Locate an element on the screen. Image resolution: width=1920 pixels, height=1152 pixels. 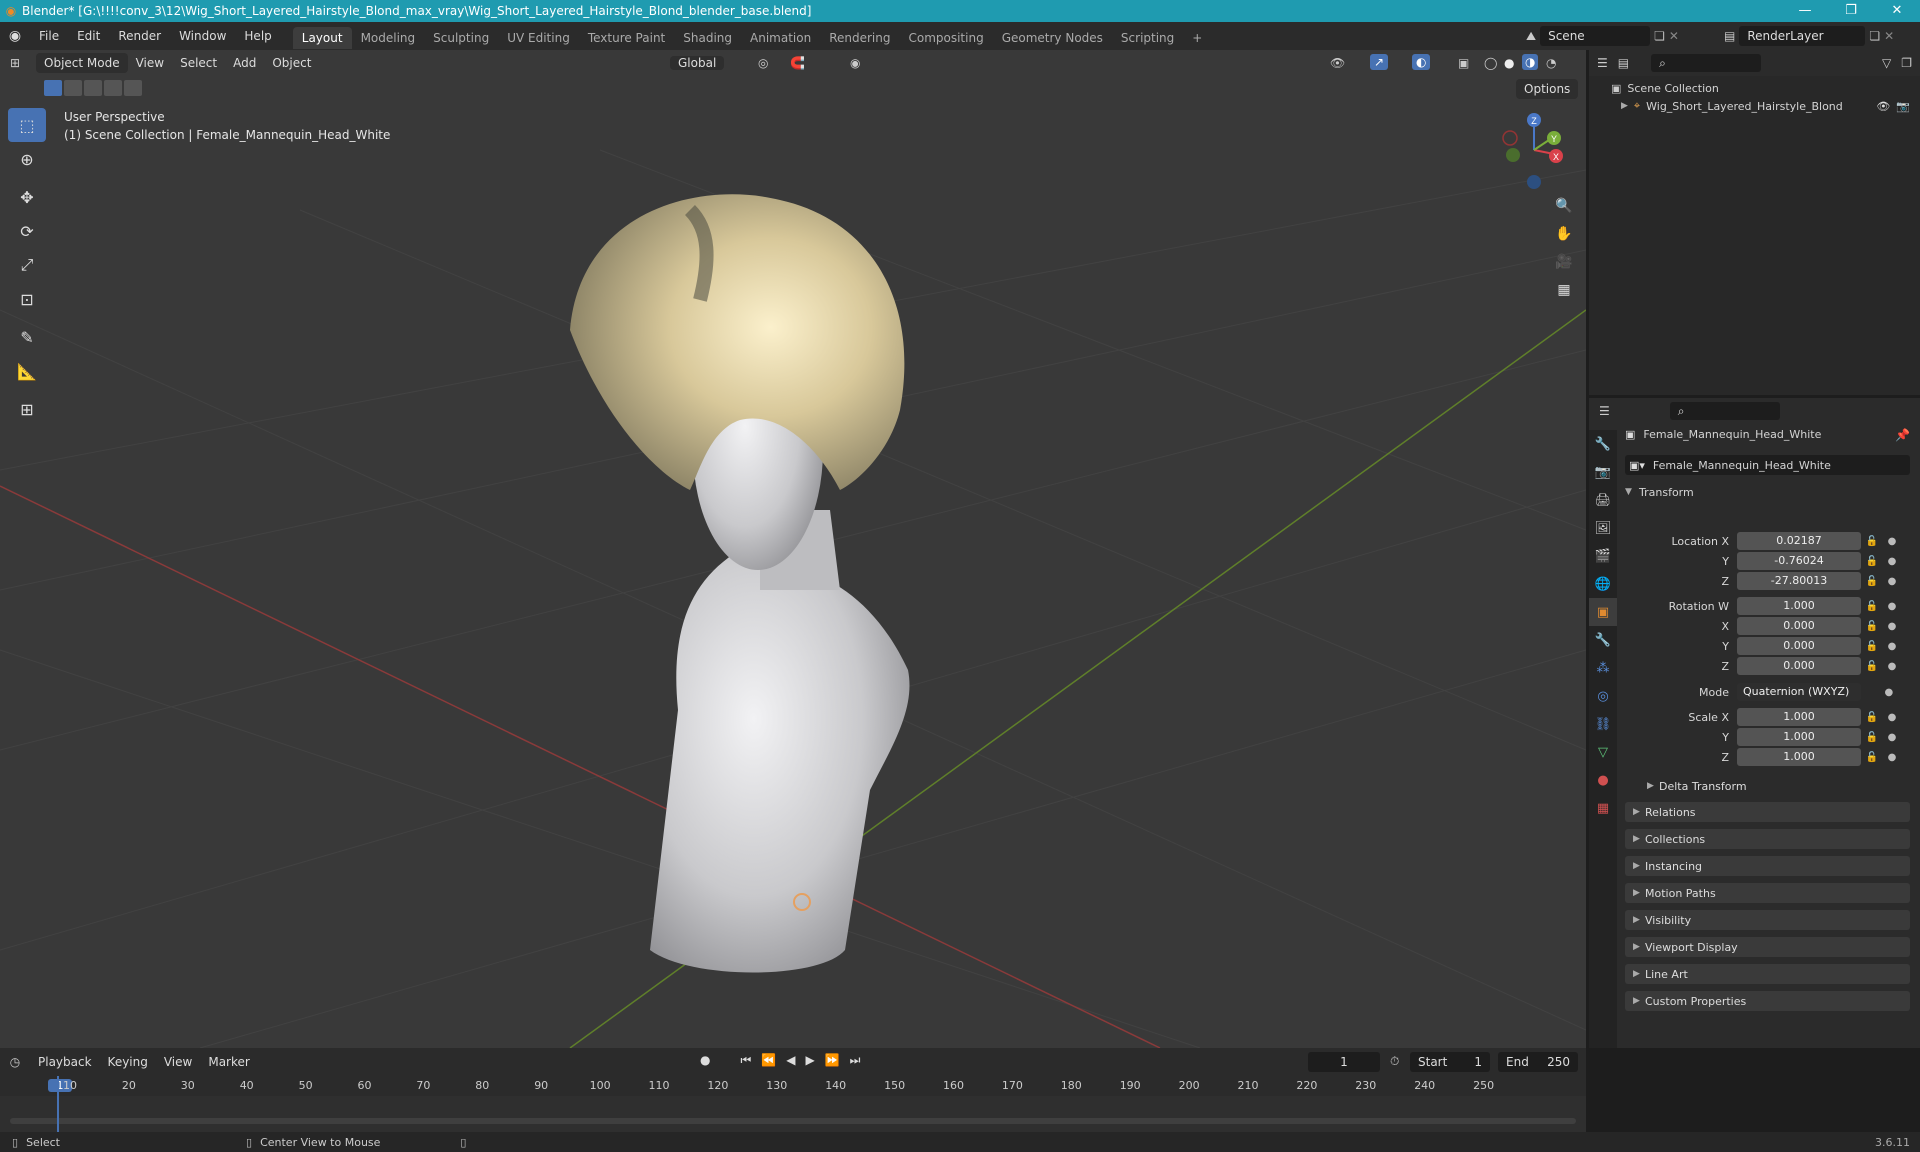
pin-icon: 📌 is located at coordinates (1902, 435).